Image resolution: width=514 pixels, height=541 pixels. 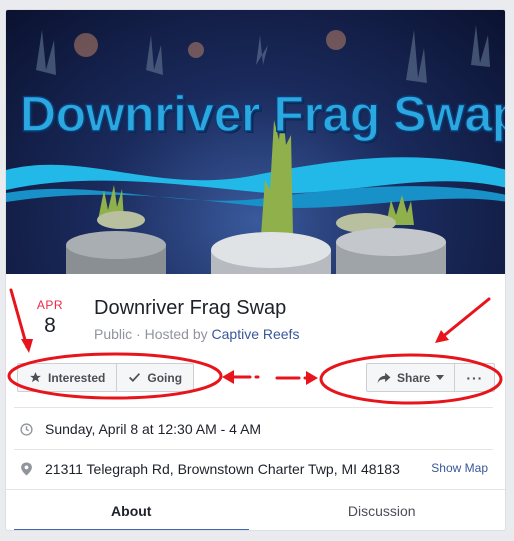 I want to click on event-privacy: Public, so click(x=113, y=334).